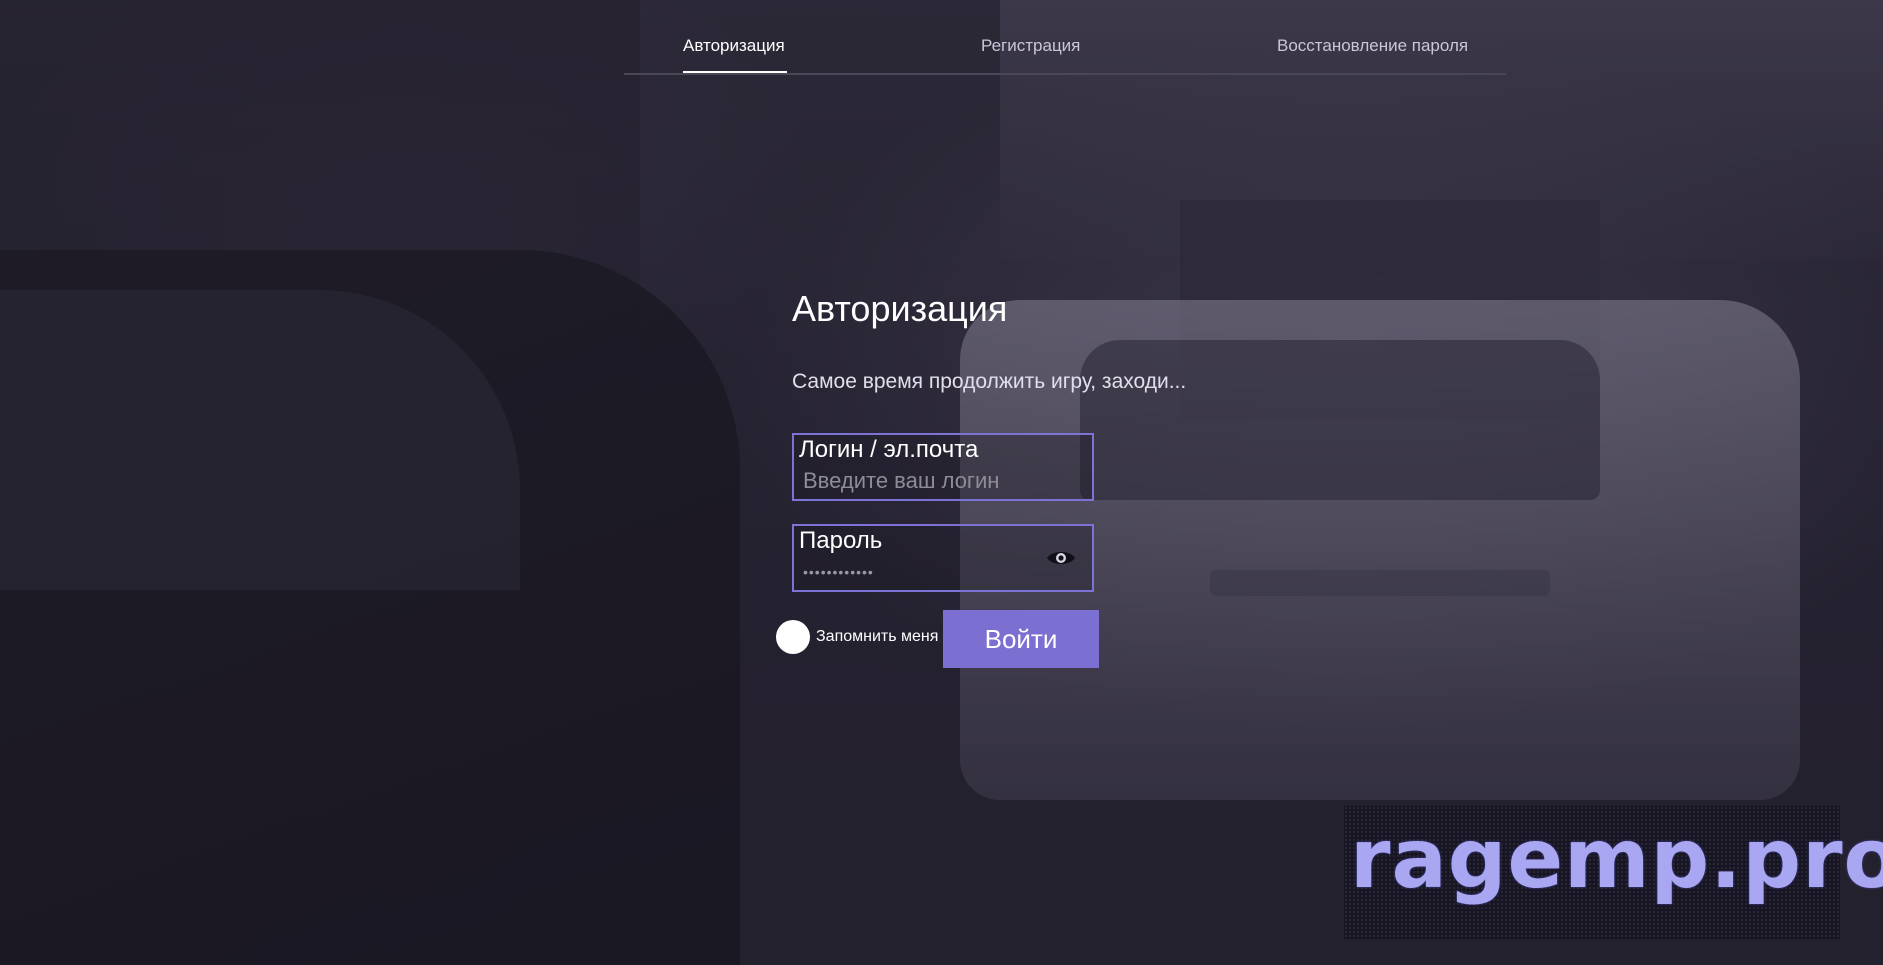 The height and width of the screenshot is (965, 1883). Describe the element at coordinates (841, 540) in the screenshot. I see `password-field-label: Пароль` at that location.